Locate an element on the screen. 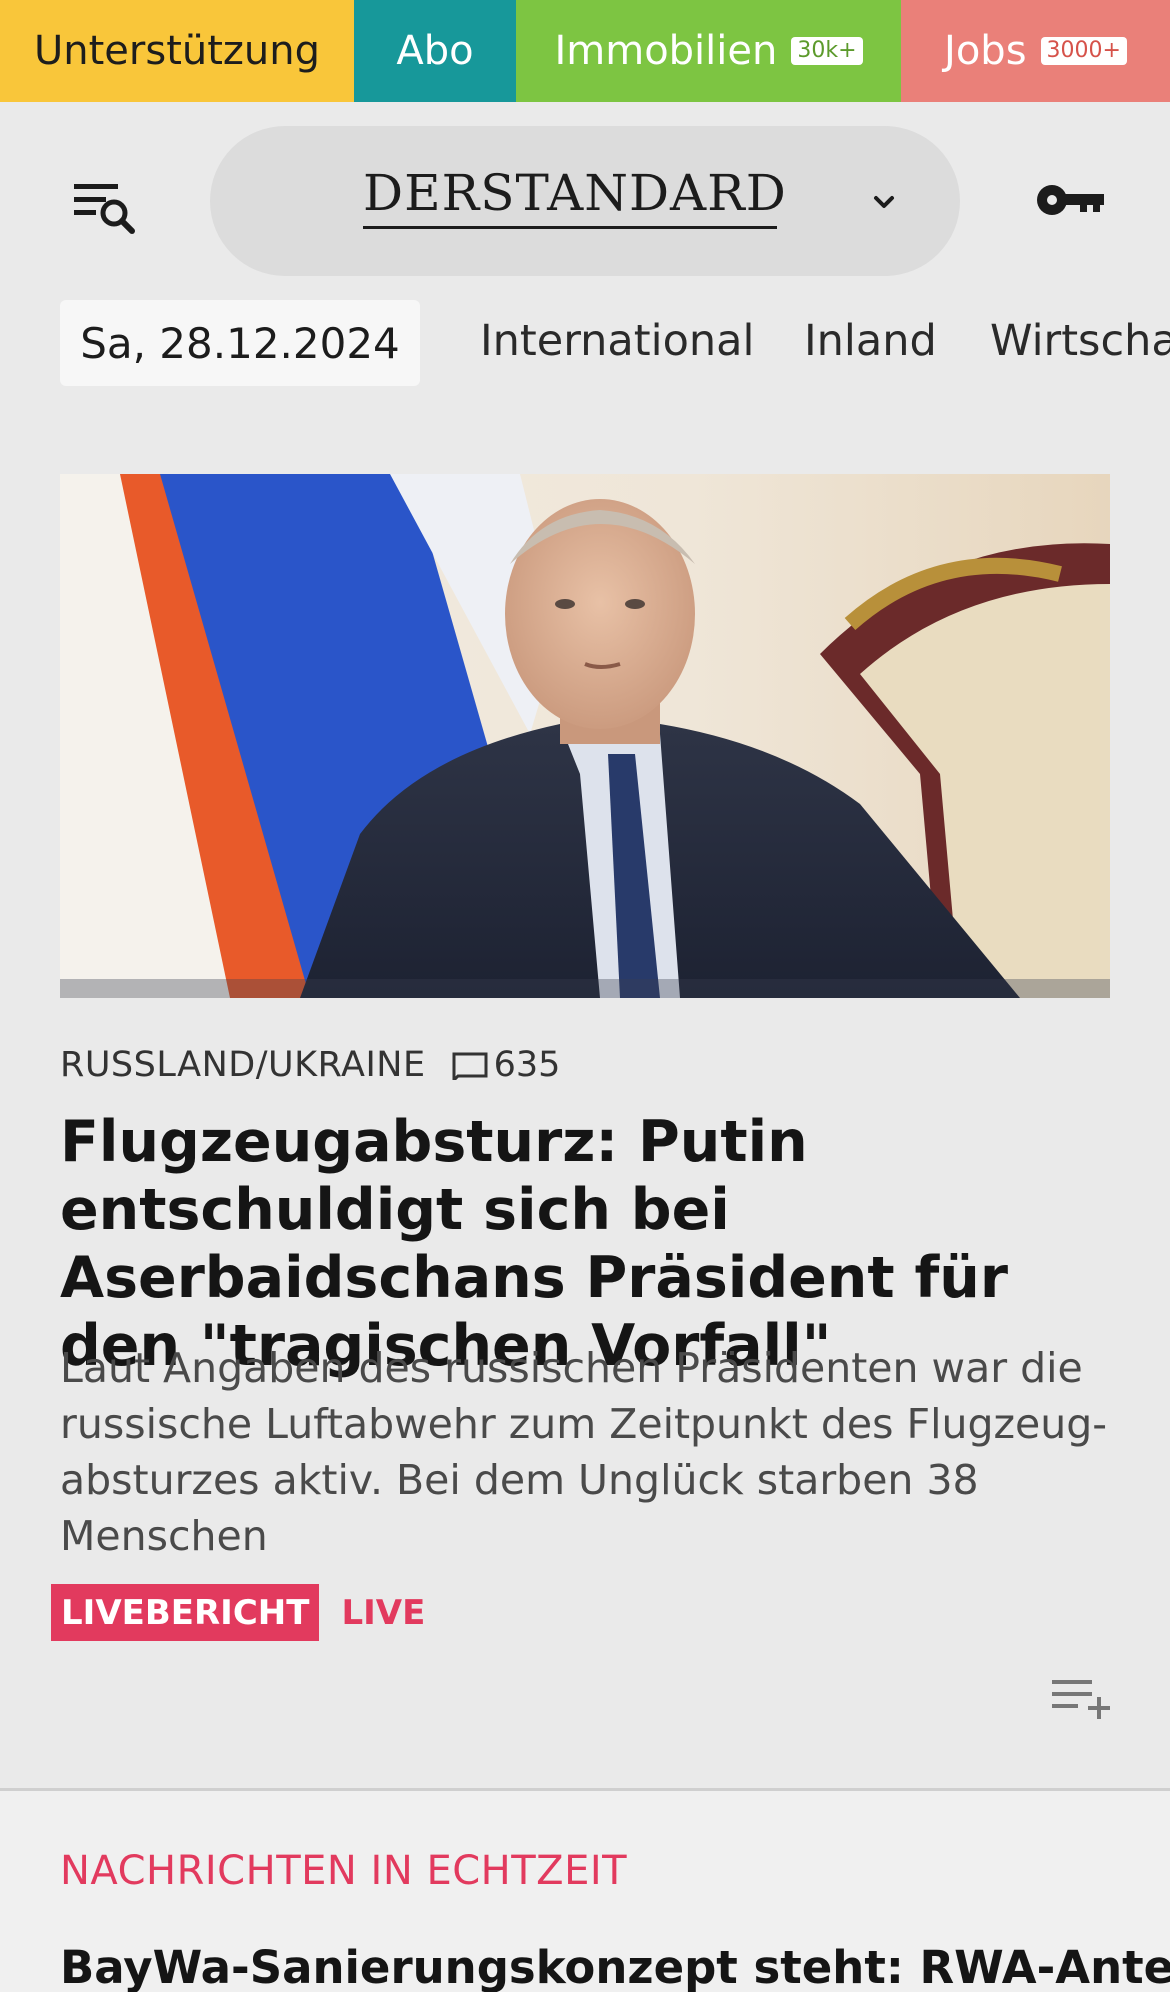 The image size is (1170, 1992). abo-link: Abo is located at coordinates (435, 51).